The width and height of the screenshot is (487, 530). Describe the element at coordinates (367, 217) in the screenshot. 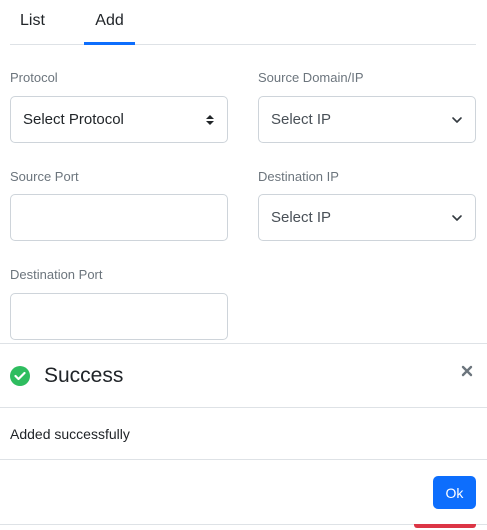

I see `destination-ip-select: Select IP` at that location.